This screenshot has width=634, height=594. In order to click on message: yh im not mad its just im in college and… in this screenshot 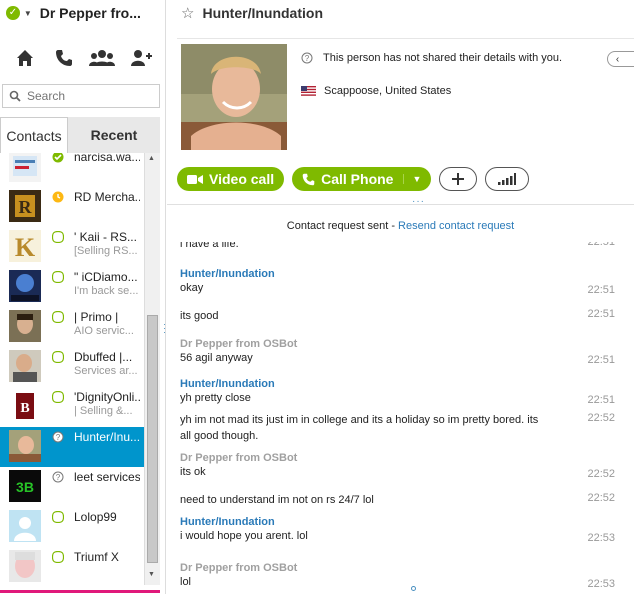, I will do `click(400, 428)`.